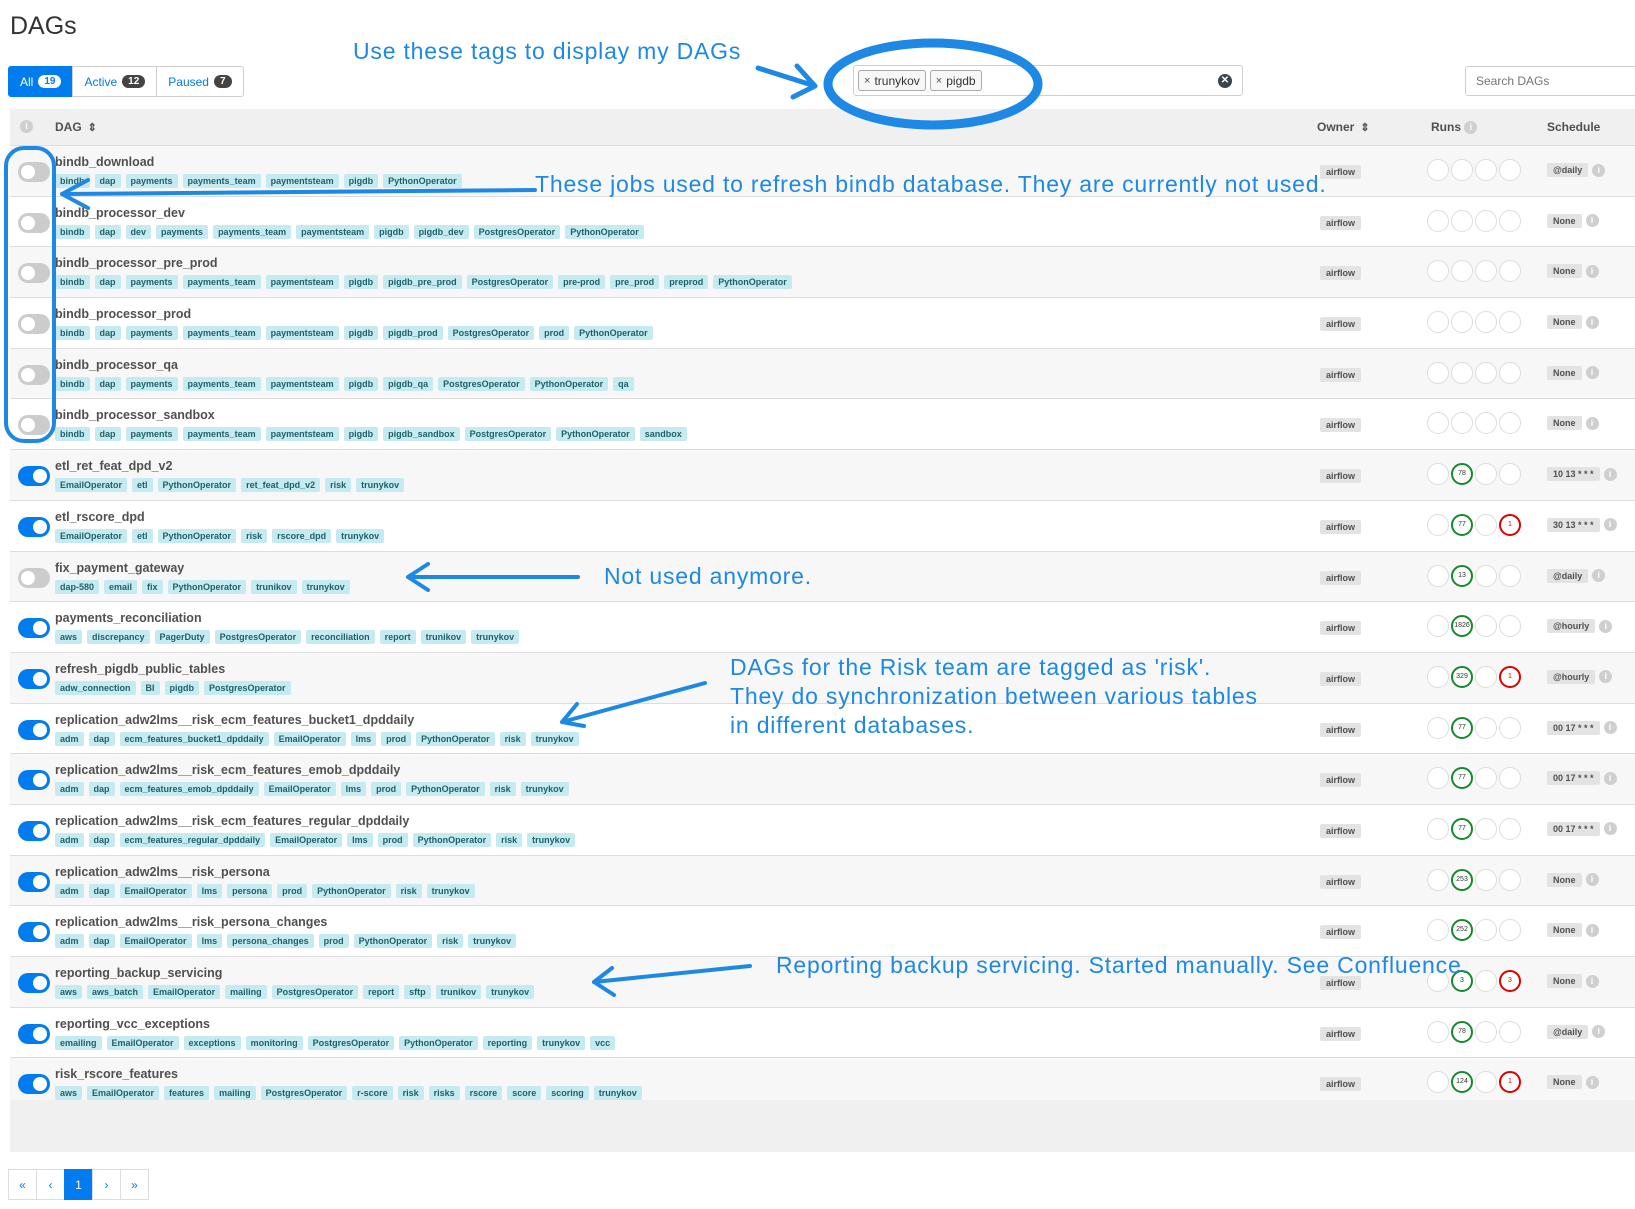 The image size is (1635, 1209). I want to click on dag-tag: persona_changes, so click(270, 941).